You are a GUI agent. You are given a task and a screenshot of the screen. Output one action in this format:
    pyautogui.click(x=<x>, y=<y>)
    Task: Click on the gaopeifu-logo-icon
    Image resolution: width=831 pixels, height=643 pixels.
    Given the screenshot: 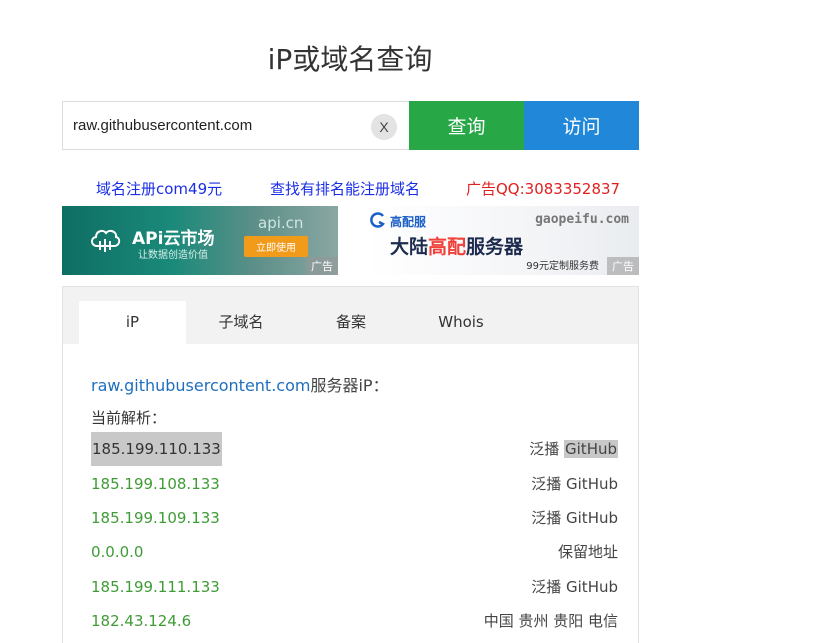 What is the action you would take?
    pyautogui.click(x=377, y=220)
    